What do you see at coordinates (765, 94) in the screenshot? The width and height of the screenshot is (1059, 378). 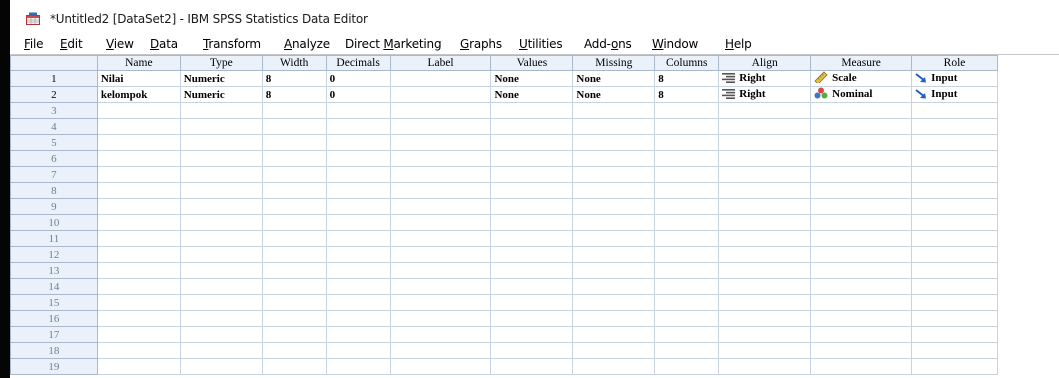 I see `cell-align: Right` at bounding box center [765, 94].